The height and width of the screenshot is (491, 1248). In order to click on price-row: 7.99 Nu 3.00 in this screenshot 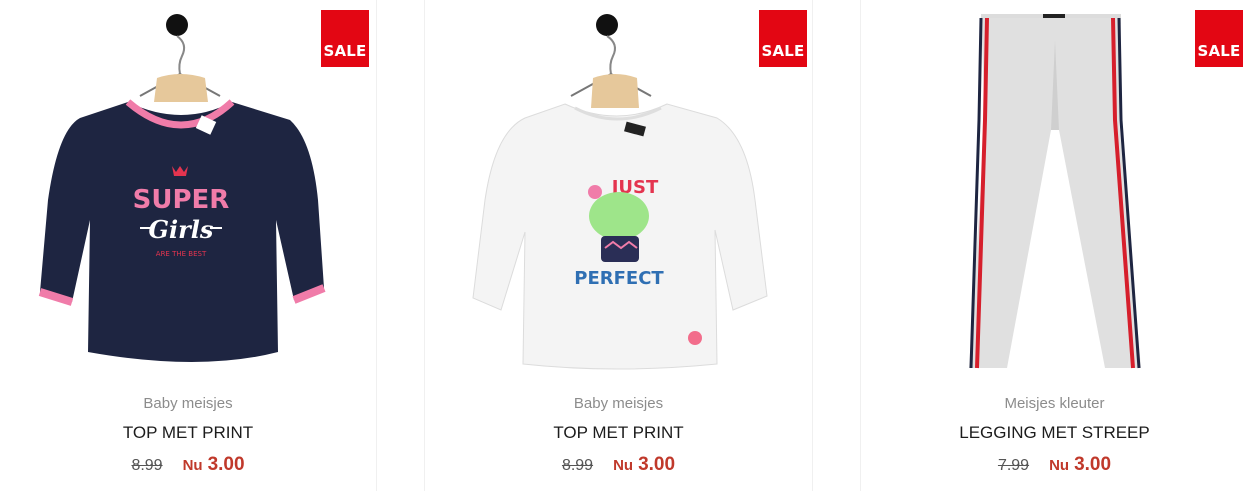, I will do `click(1054, 465)`.